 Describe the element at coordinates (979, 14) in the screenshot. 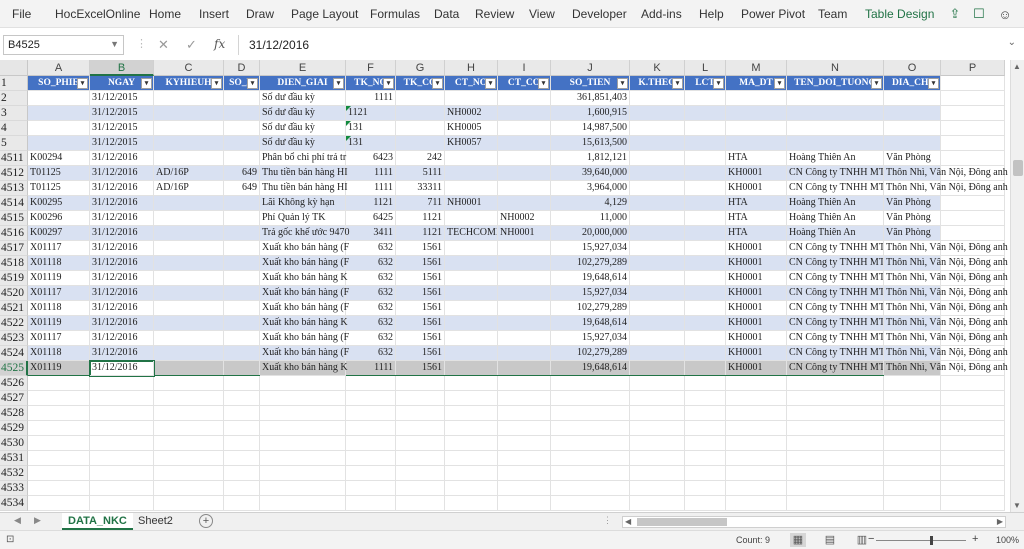

I see `comment-icon: ☐` at that location.